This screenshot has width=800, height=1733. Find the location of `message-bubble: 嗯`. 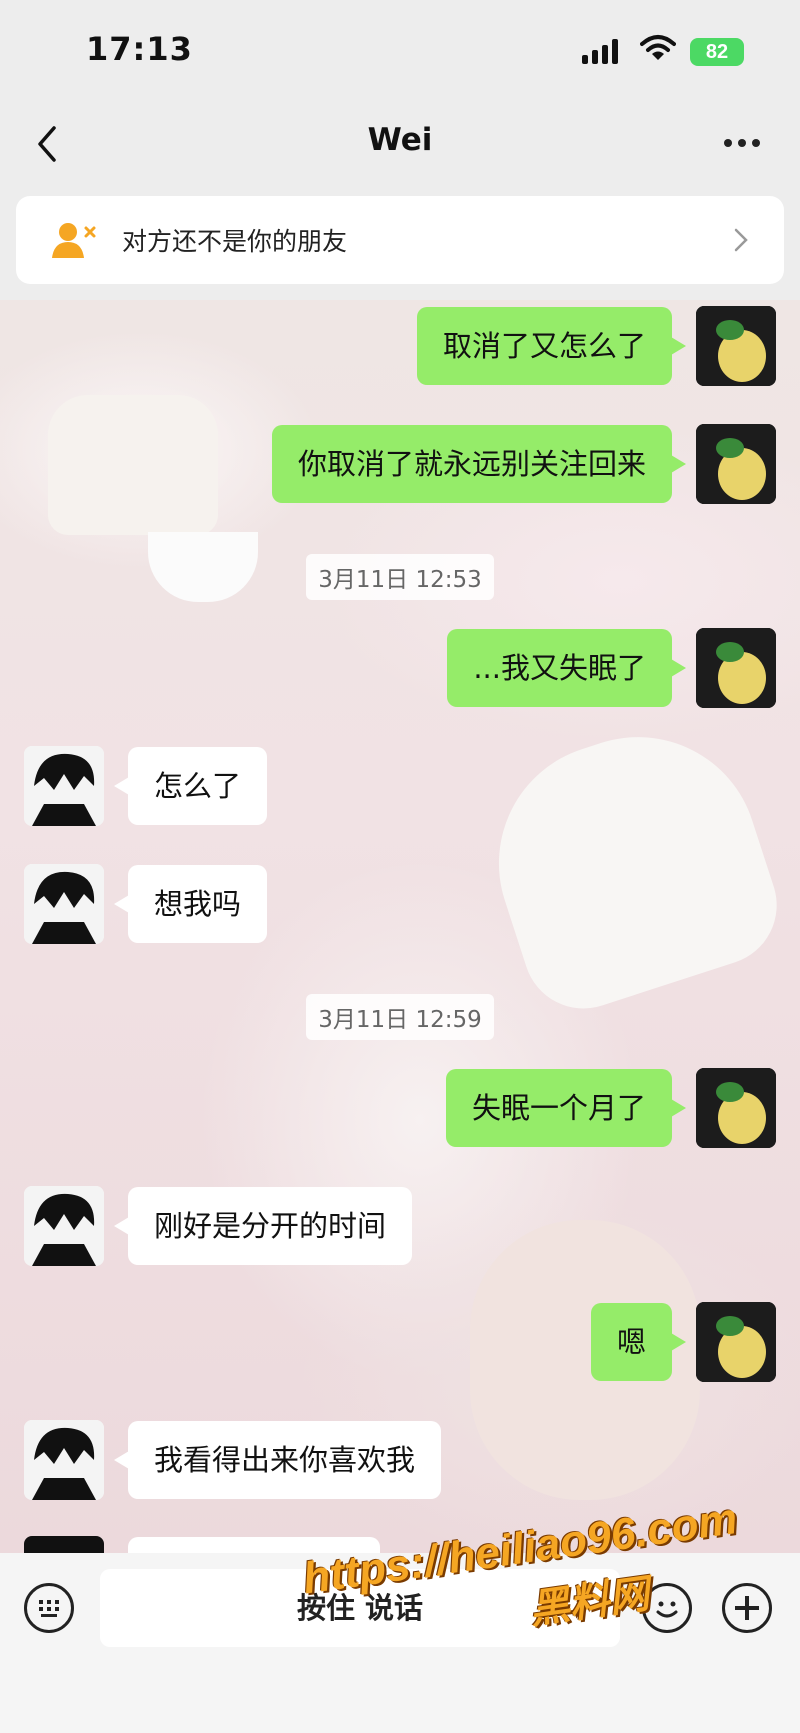

message-bubble: 嗯 is located at coordinates (638, 1342).